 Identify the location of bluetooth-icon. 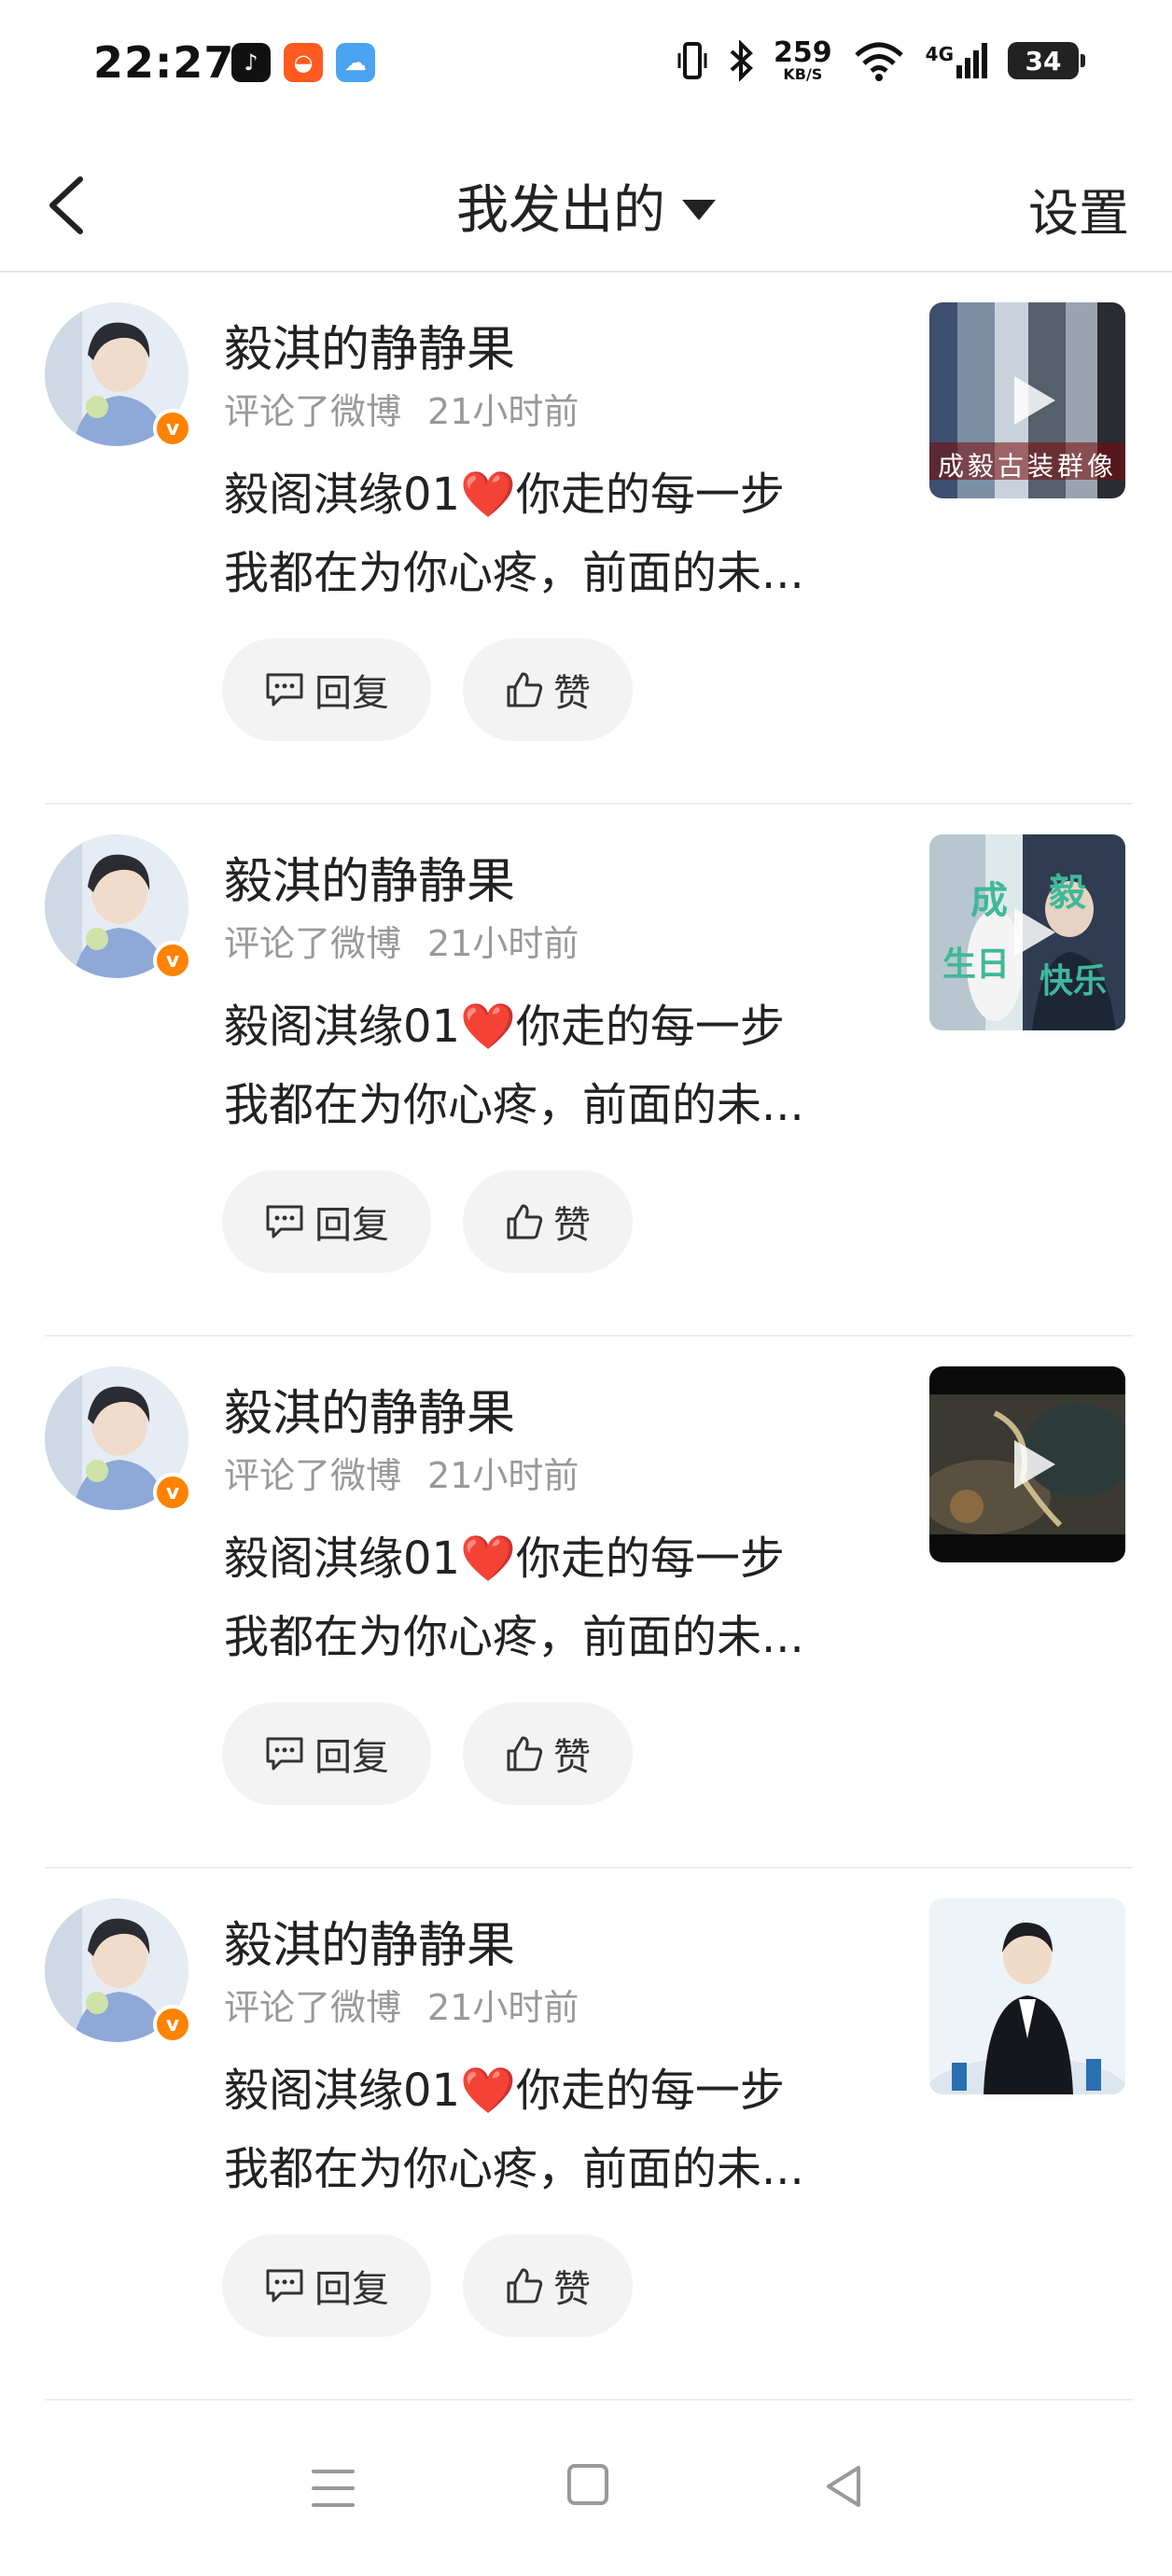
(741, 60).